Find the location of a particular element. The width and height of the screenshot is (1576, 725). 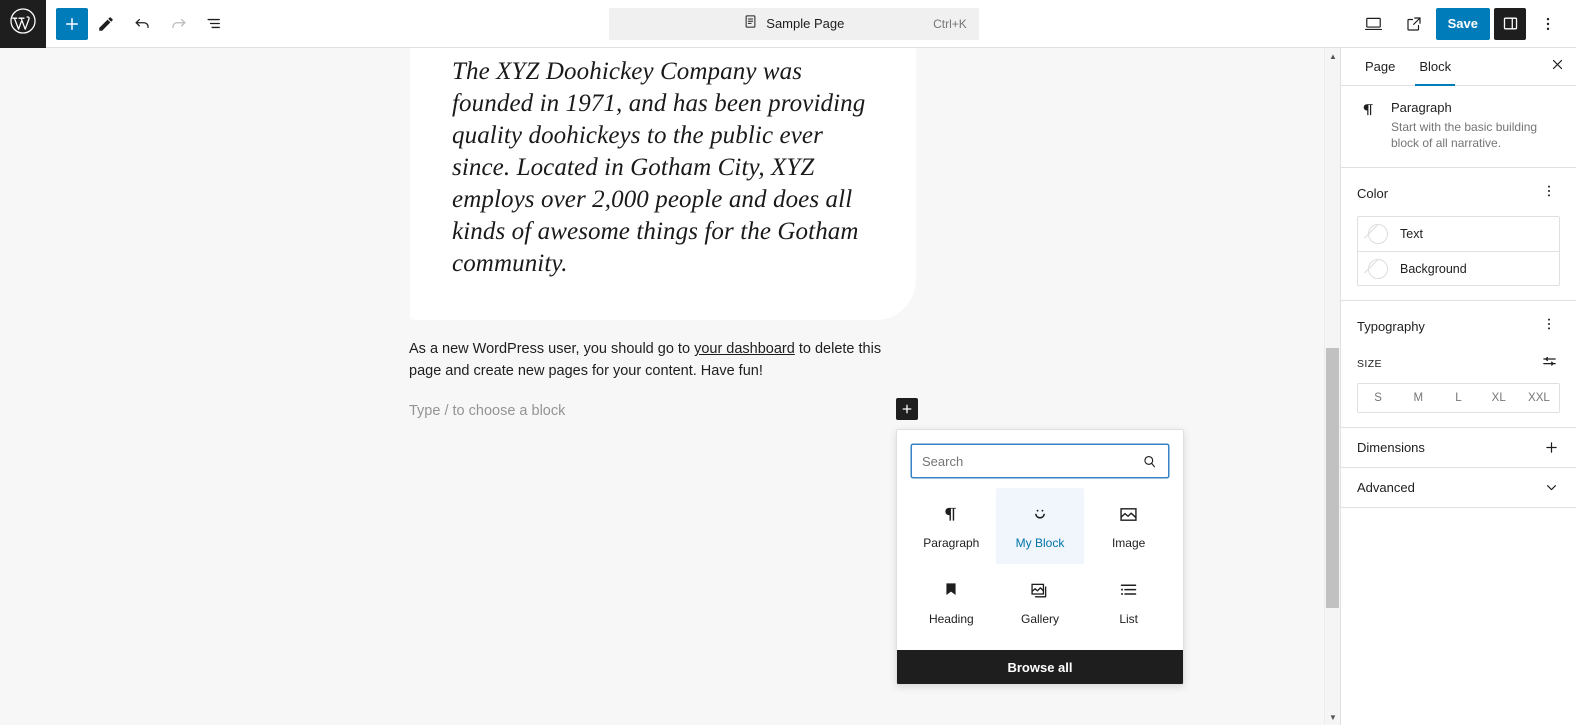

sidebar-panel-icon is located at coordinates (1510, 23).